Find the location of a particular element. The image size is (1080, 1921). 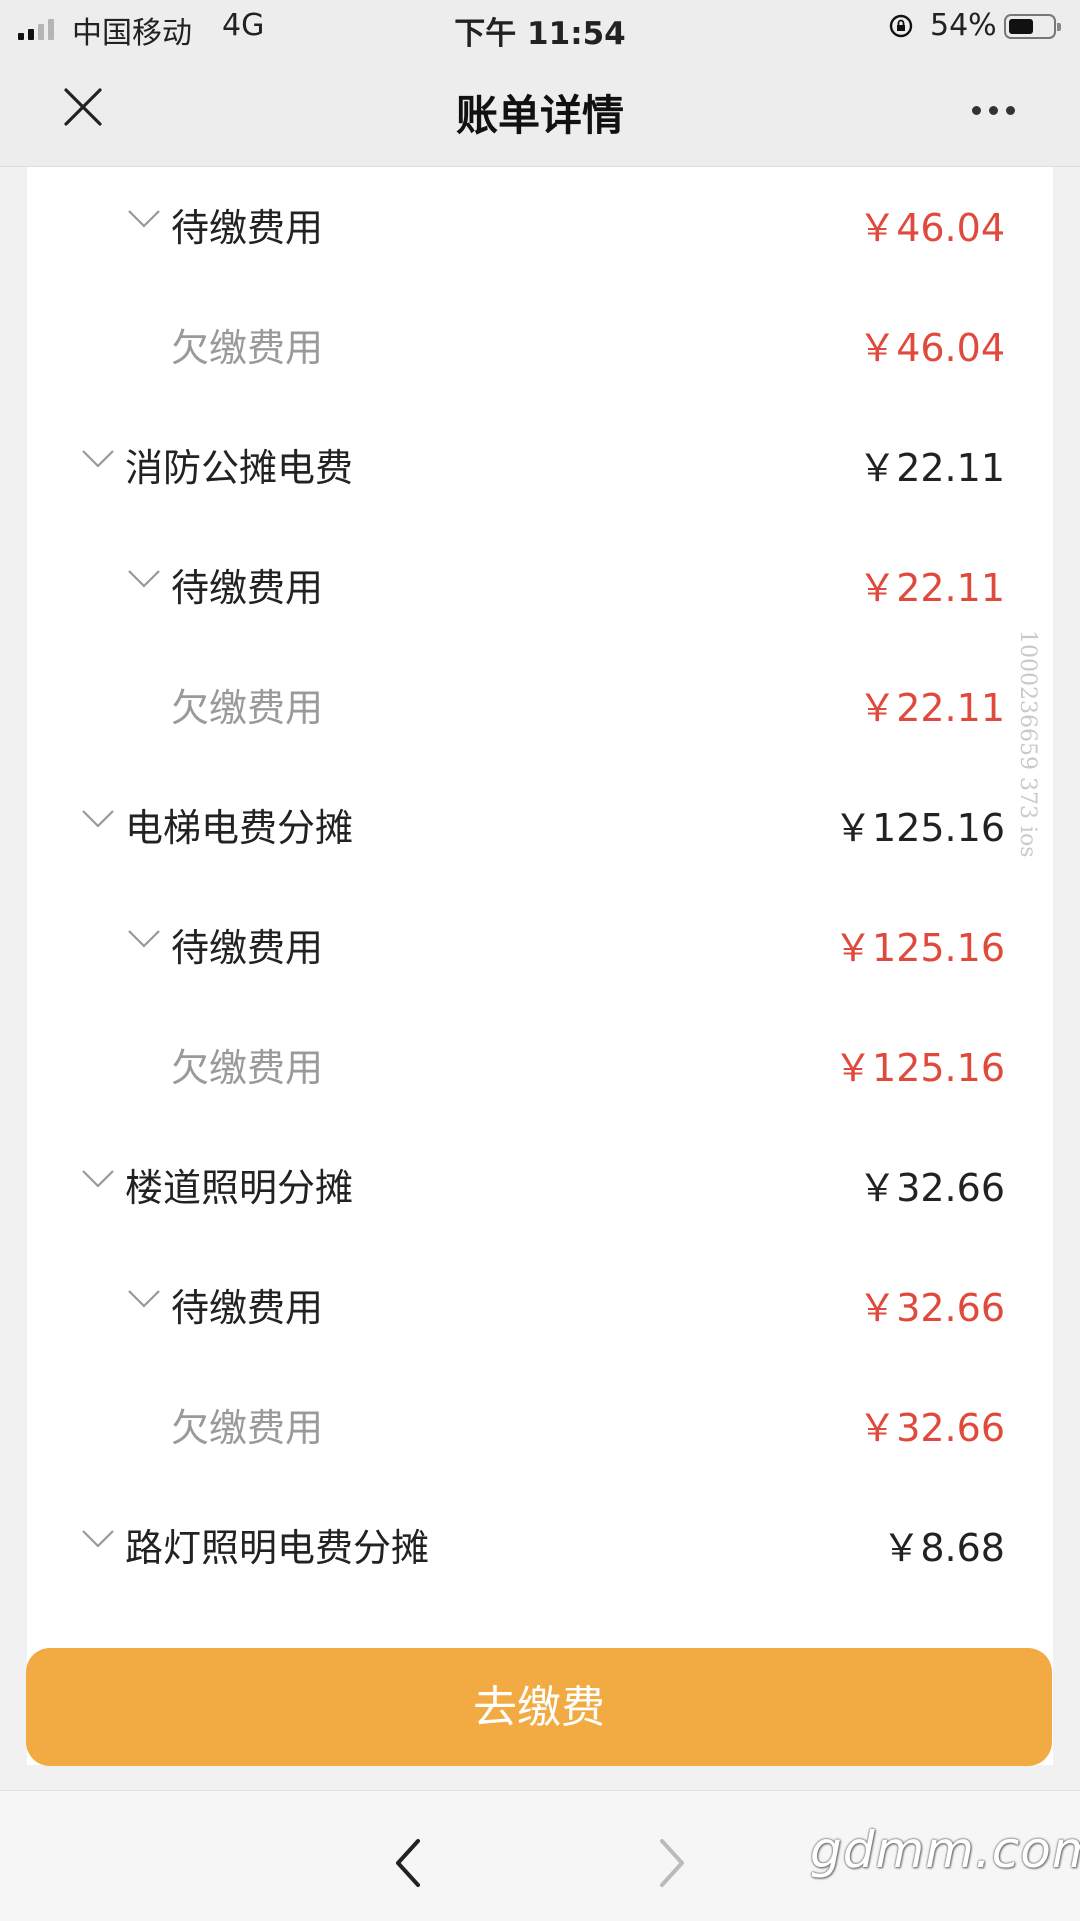

pending-fee-row: 待缴费用 ￥46.04 is located at coordinates (540, 227).